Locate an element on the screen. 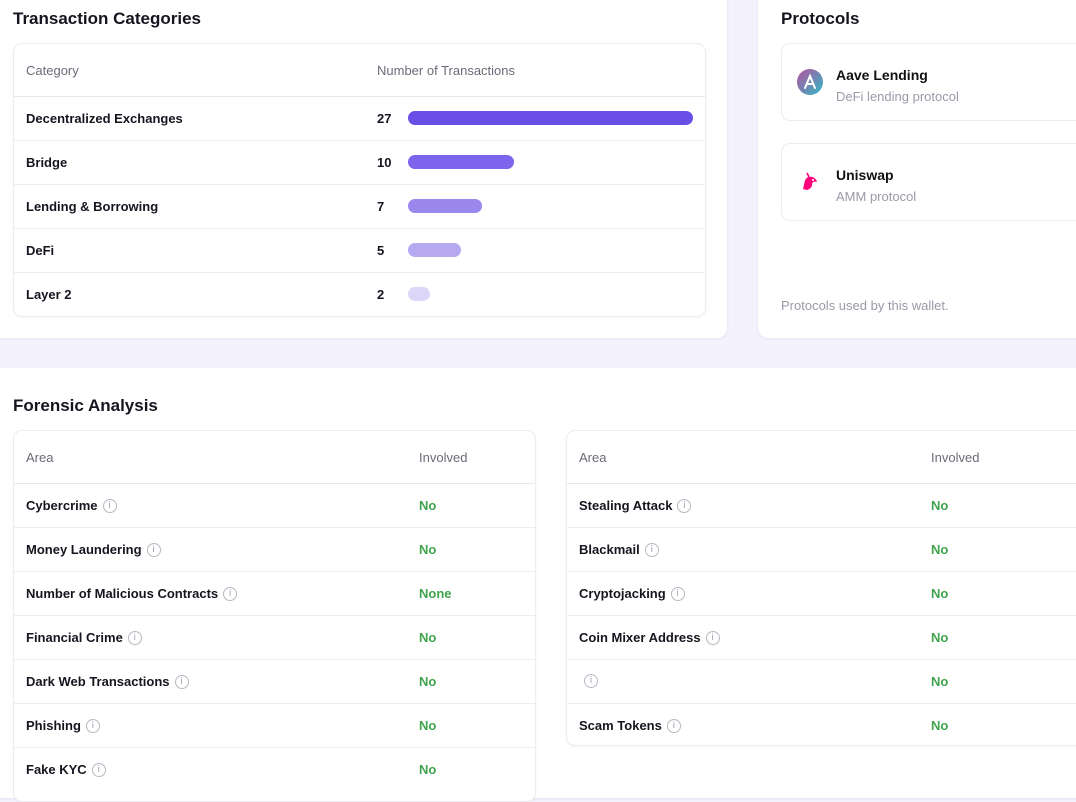  table-row: Coin Mixer Address i No is located at coordinates (821, 638).